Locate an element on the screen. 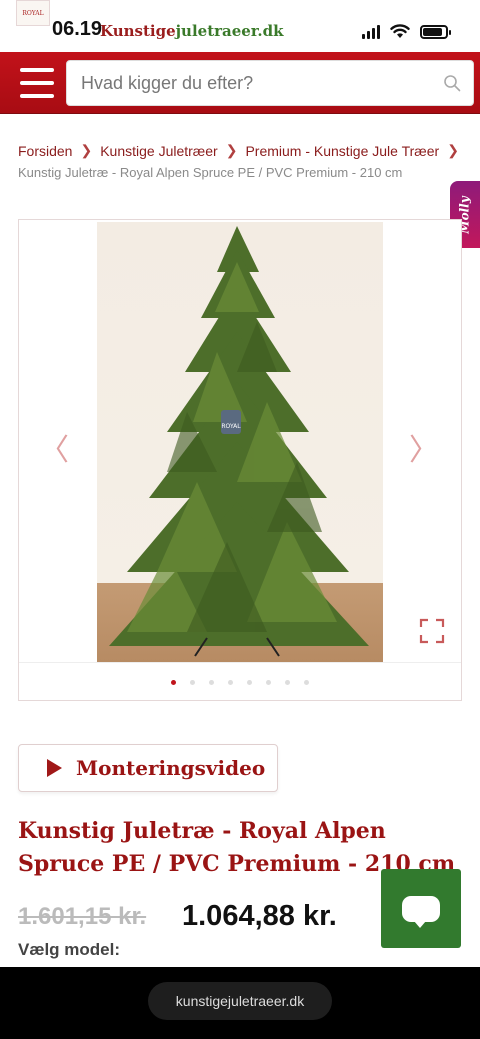 This screenshot has width=480, height=1039. status-bar: ROYAL 06.19 Kunstigejuletraeer.dk is located at coordinates (240, 27).